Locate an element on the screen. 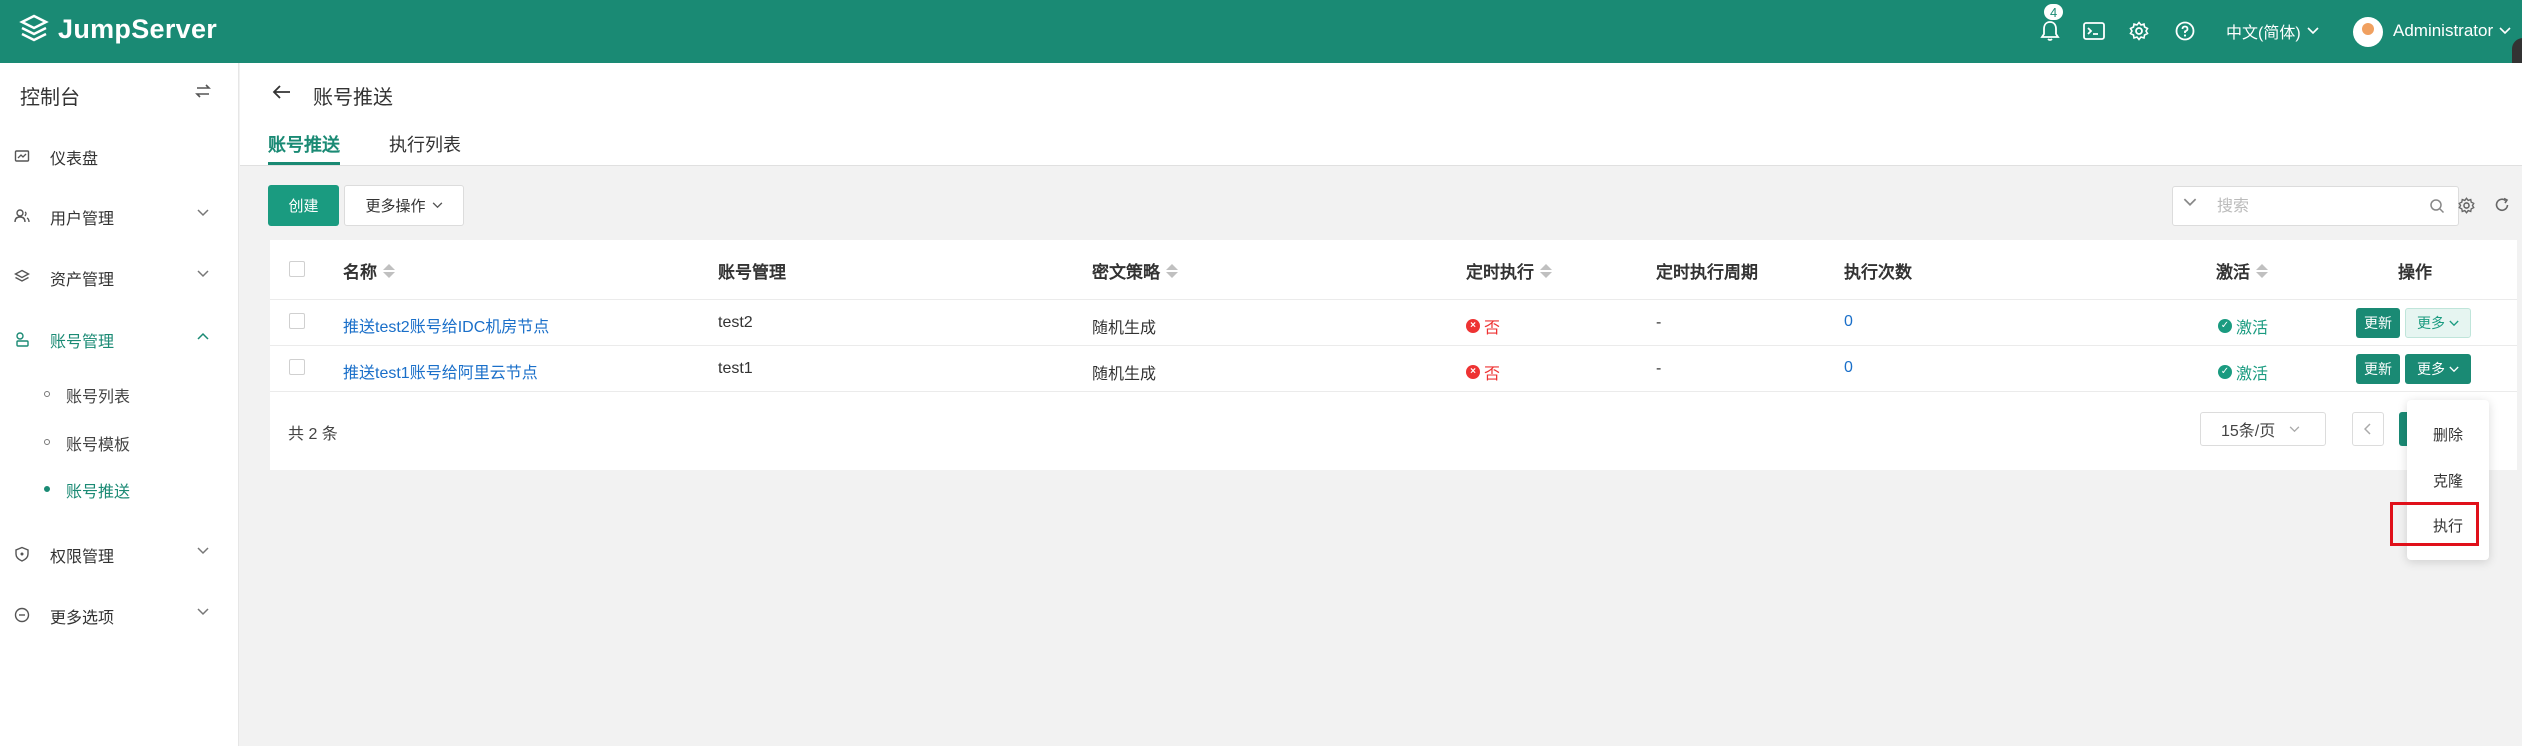 The width and height of the screenshot is (2522, 746). column-header-active: 激活 is located at coordinates (2242, 270).